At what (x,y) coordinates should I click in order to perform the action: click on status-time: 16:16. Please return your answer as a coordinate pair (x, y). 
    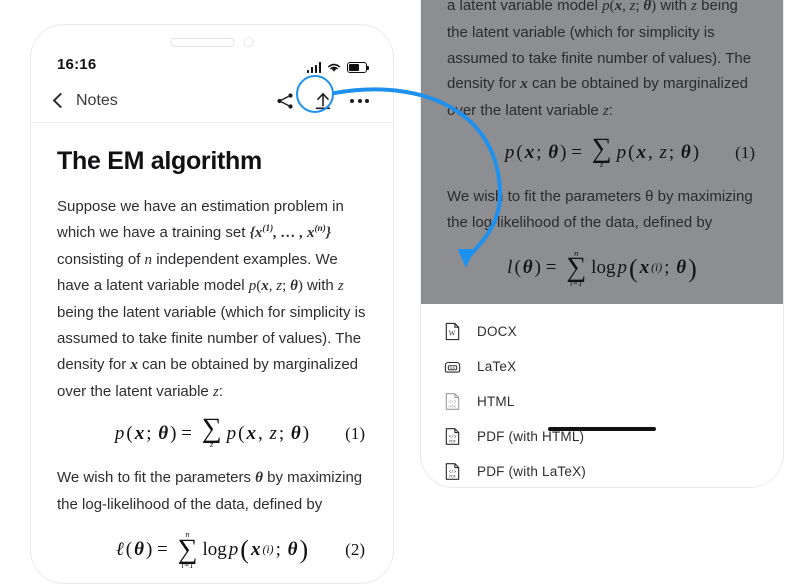
    Looking at the image, I should click on (77, 64).